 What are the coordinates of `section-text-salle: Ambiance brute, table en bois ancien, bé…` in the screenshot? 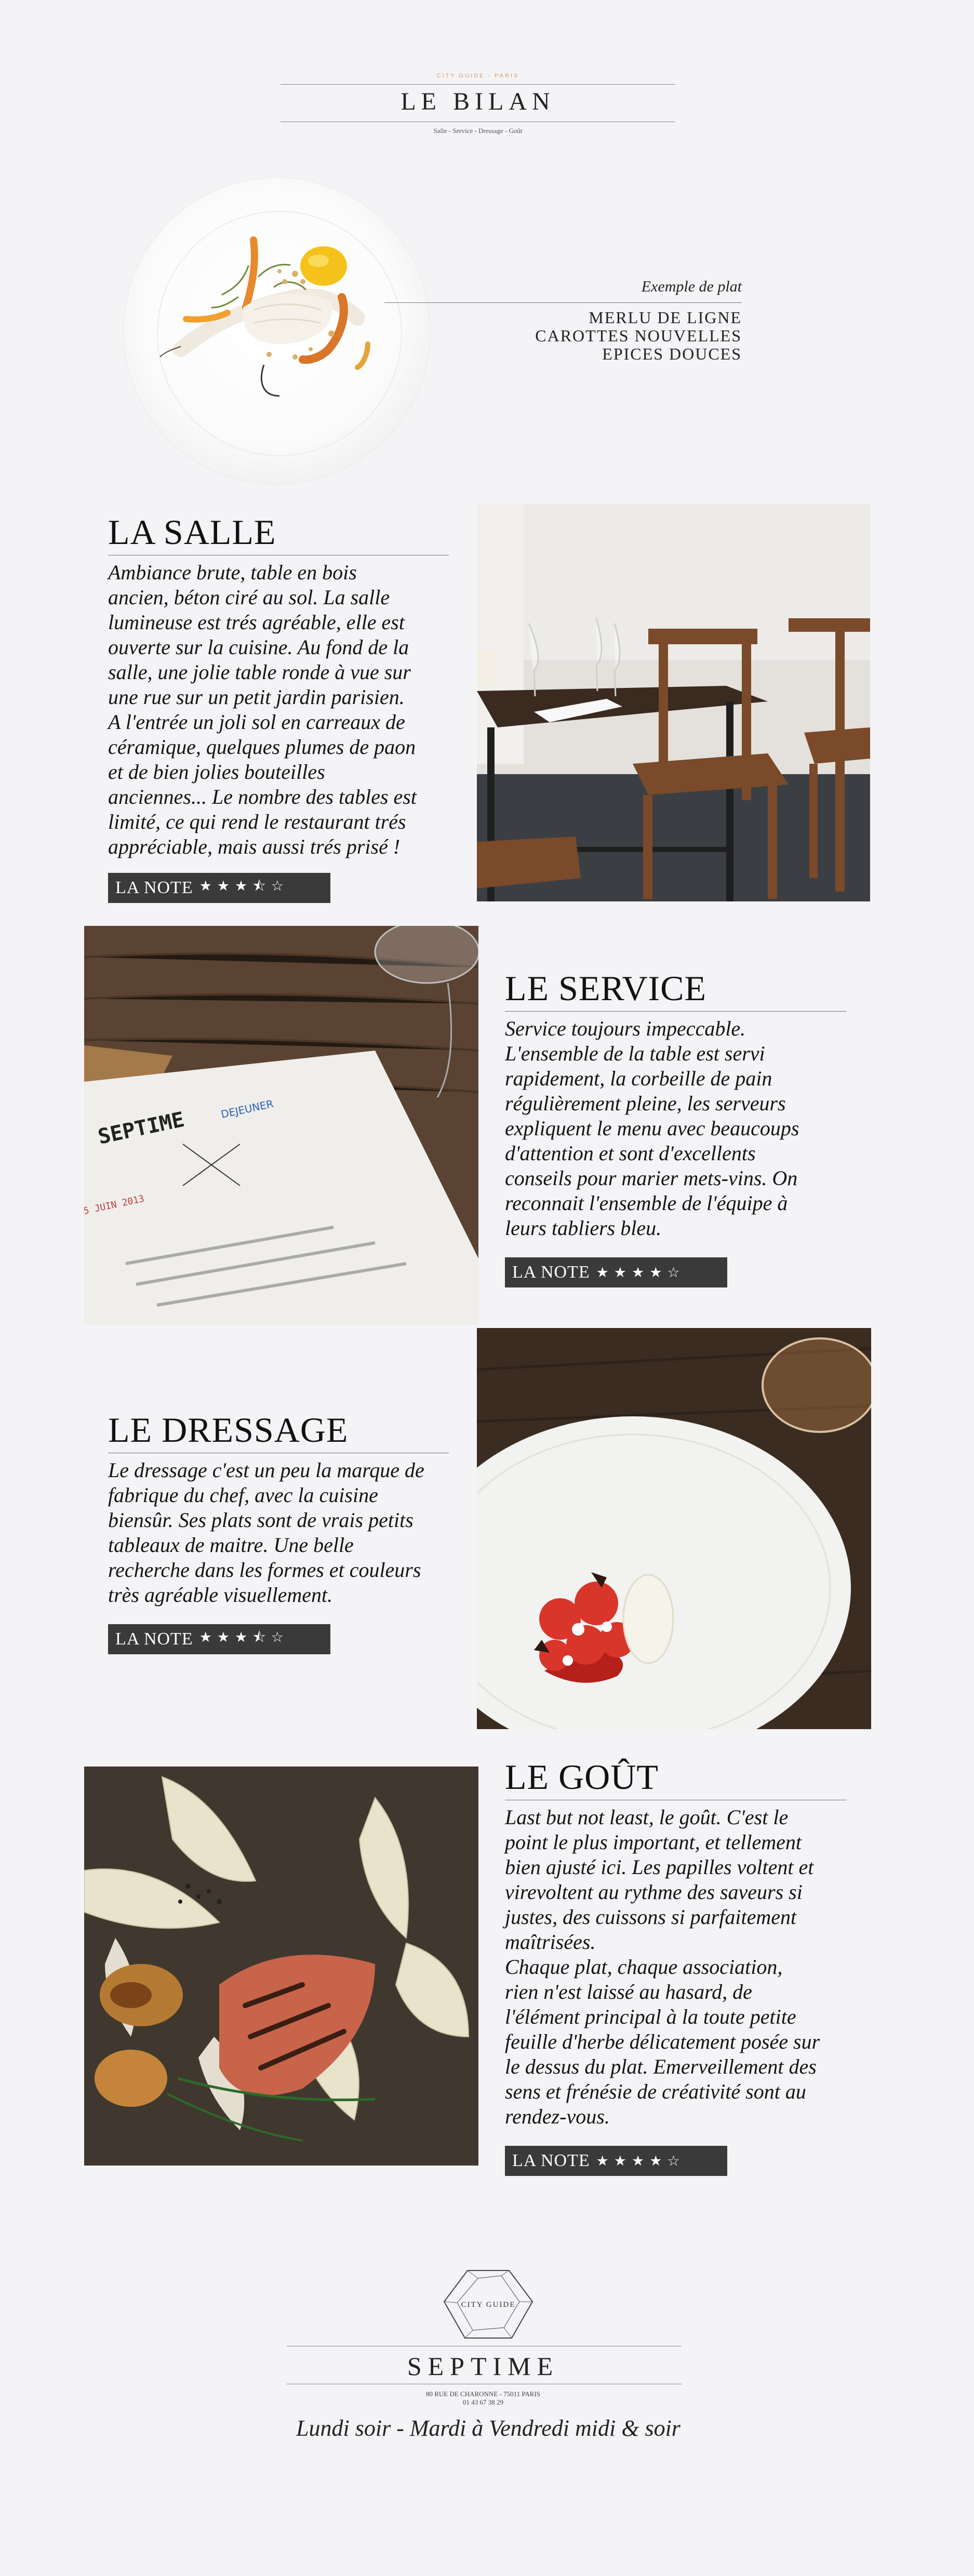 It's located at (262, 710).